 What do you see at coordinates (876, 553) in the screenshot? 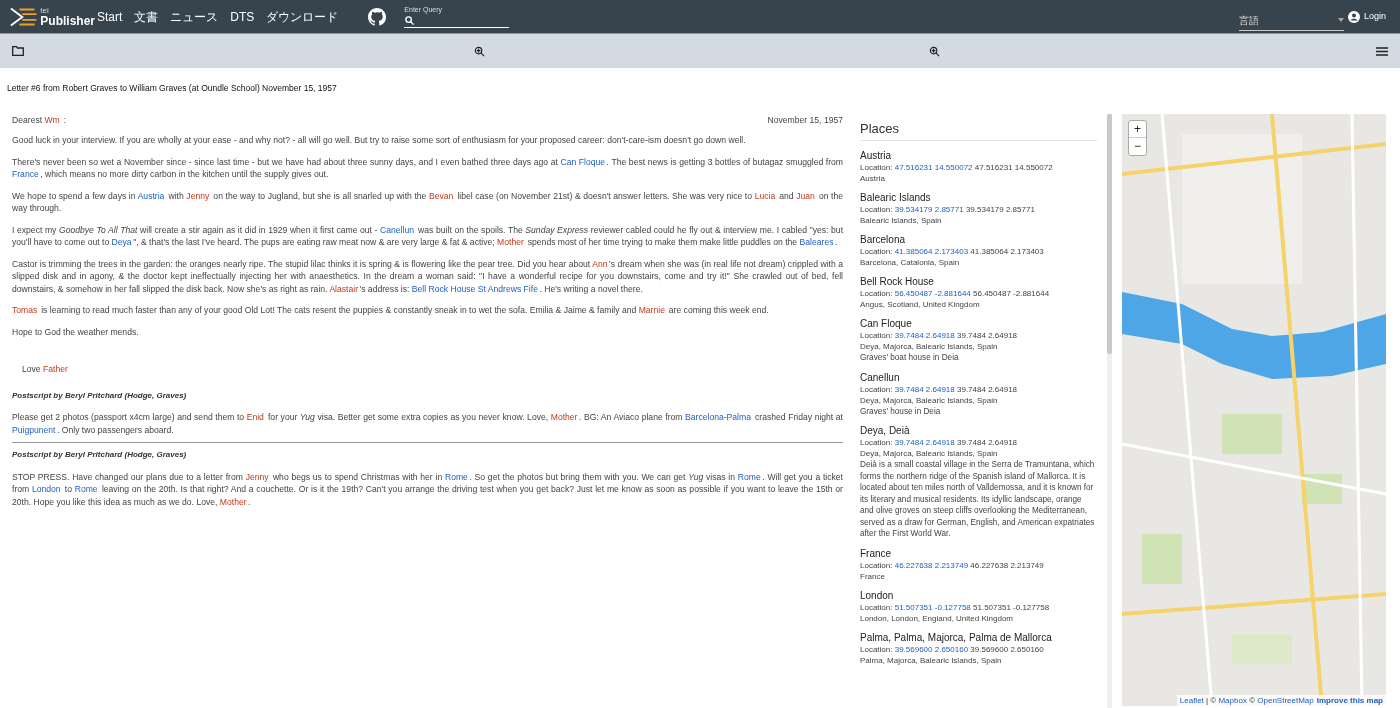
I see `place-name: France` at bounding box center [876, 553].